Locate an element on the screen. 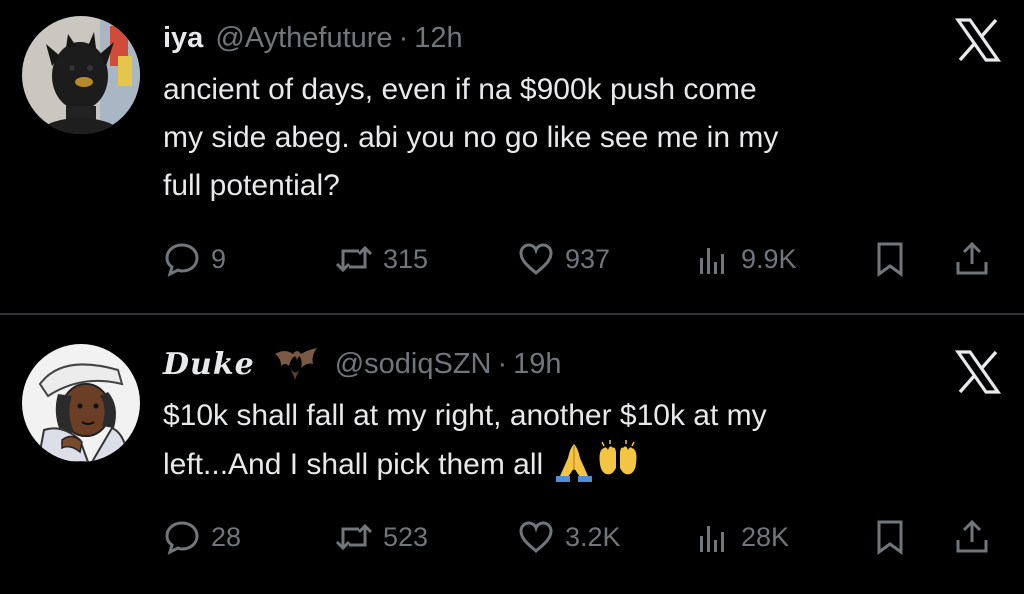 This screenshot has width=1024, height=594. views-button: 9.9K is located at coordinates (745, 259).